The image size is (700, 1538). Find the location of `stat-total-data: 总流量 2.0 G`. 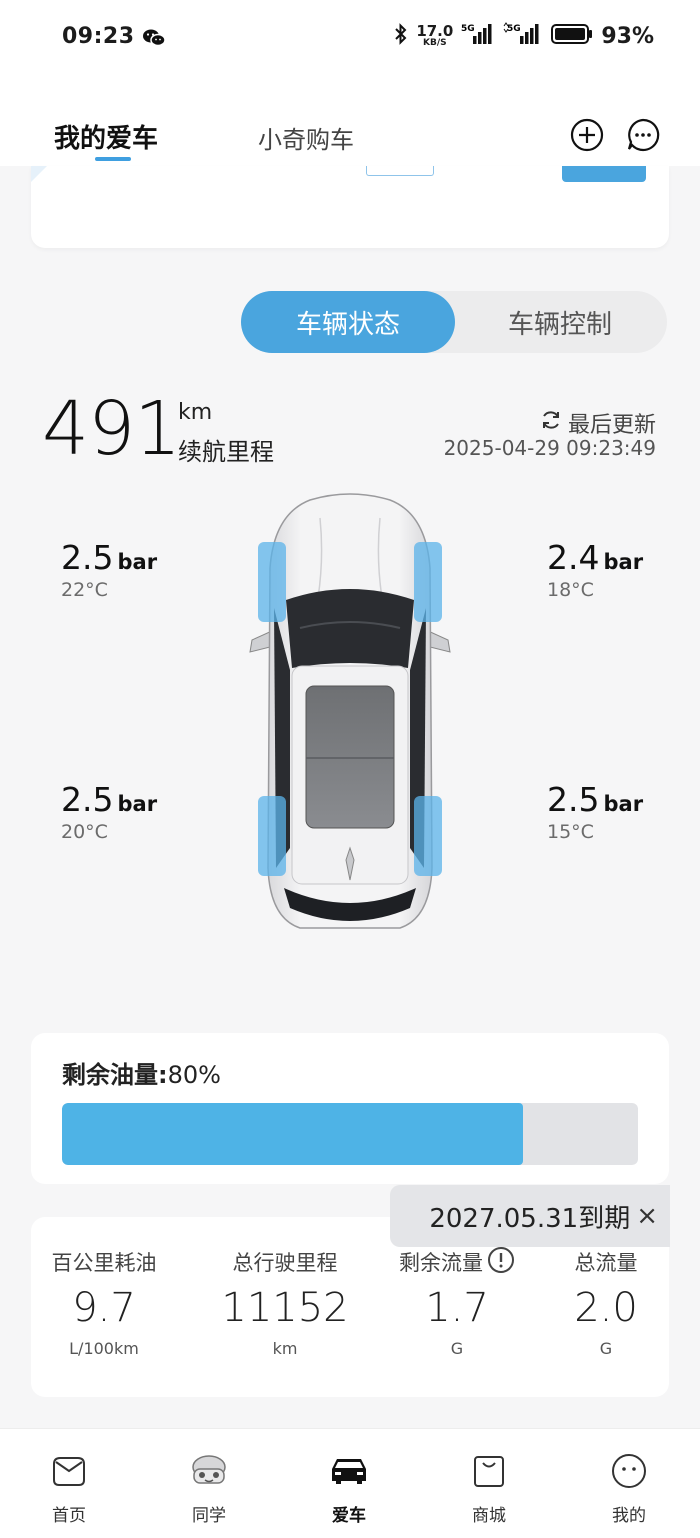

stat-total-data: 总流量 2.0 G is located at coordinates (606, 1302).